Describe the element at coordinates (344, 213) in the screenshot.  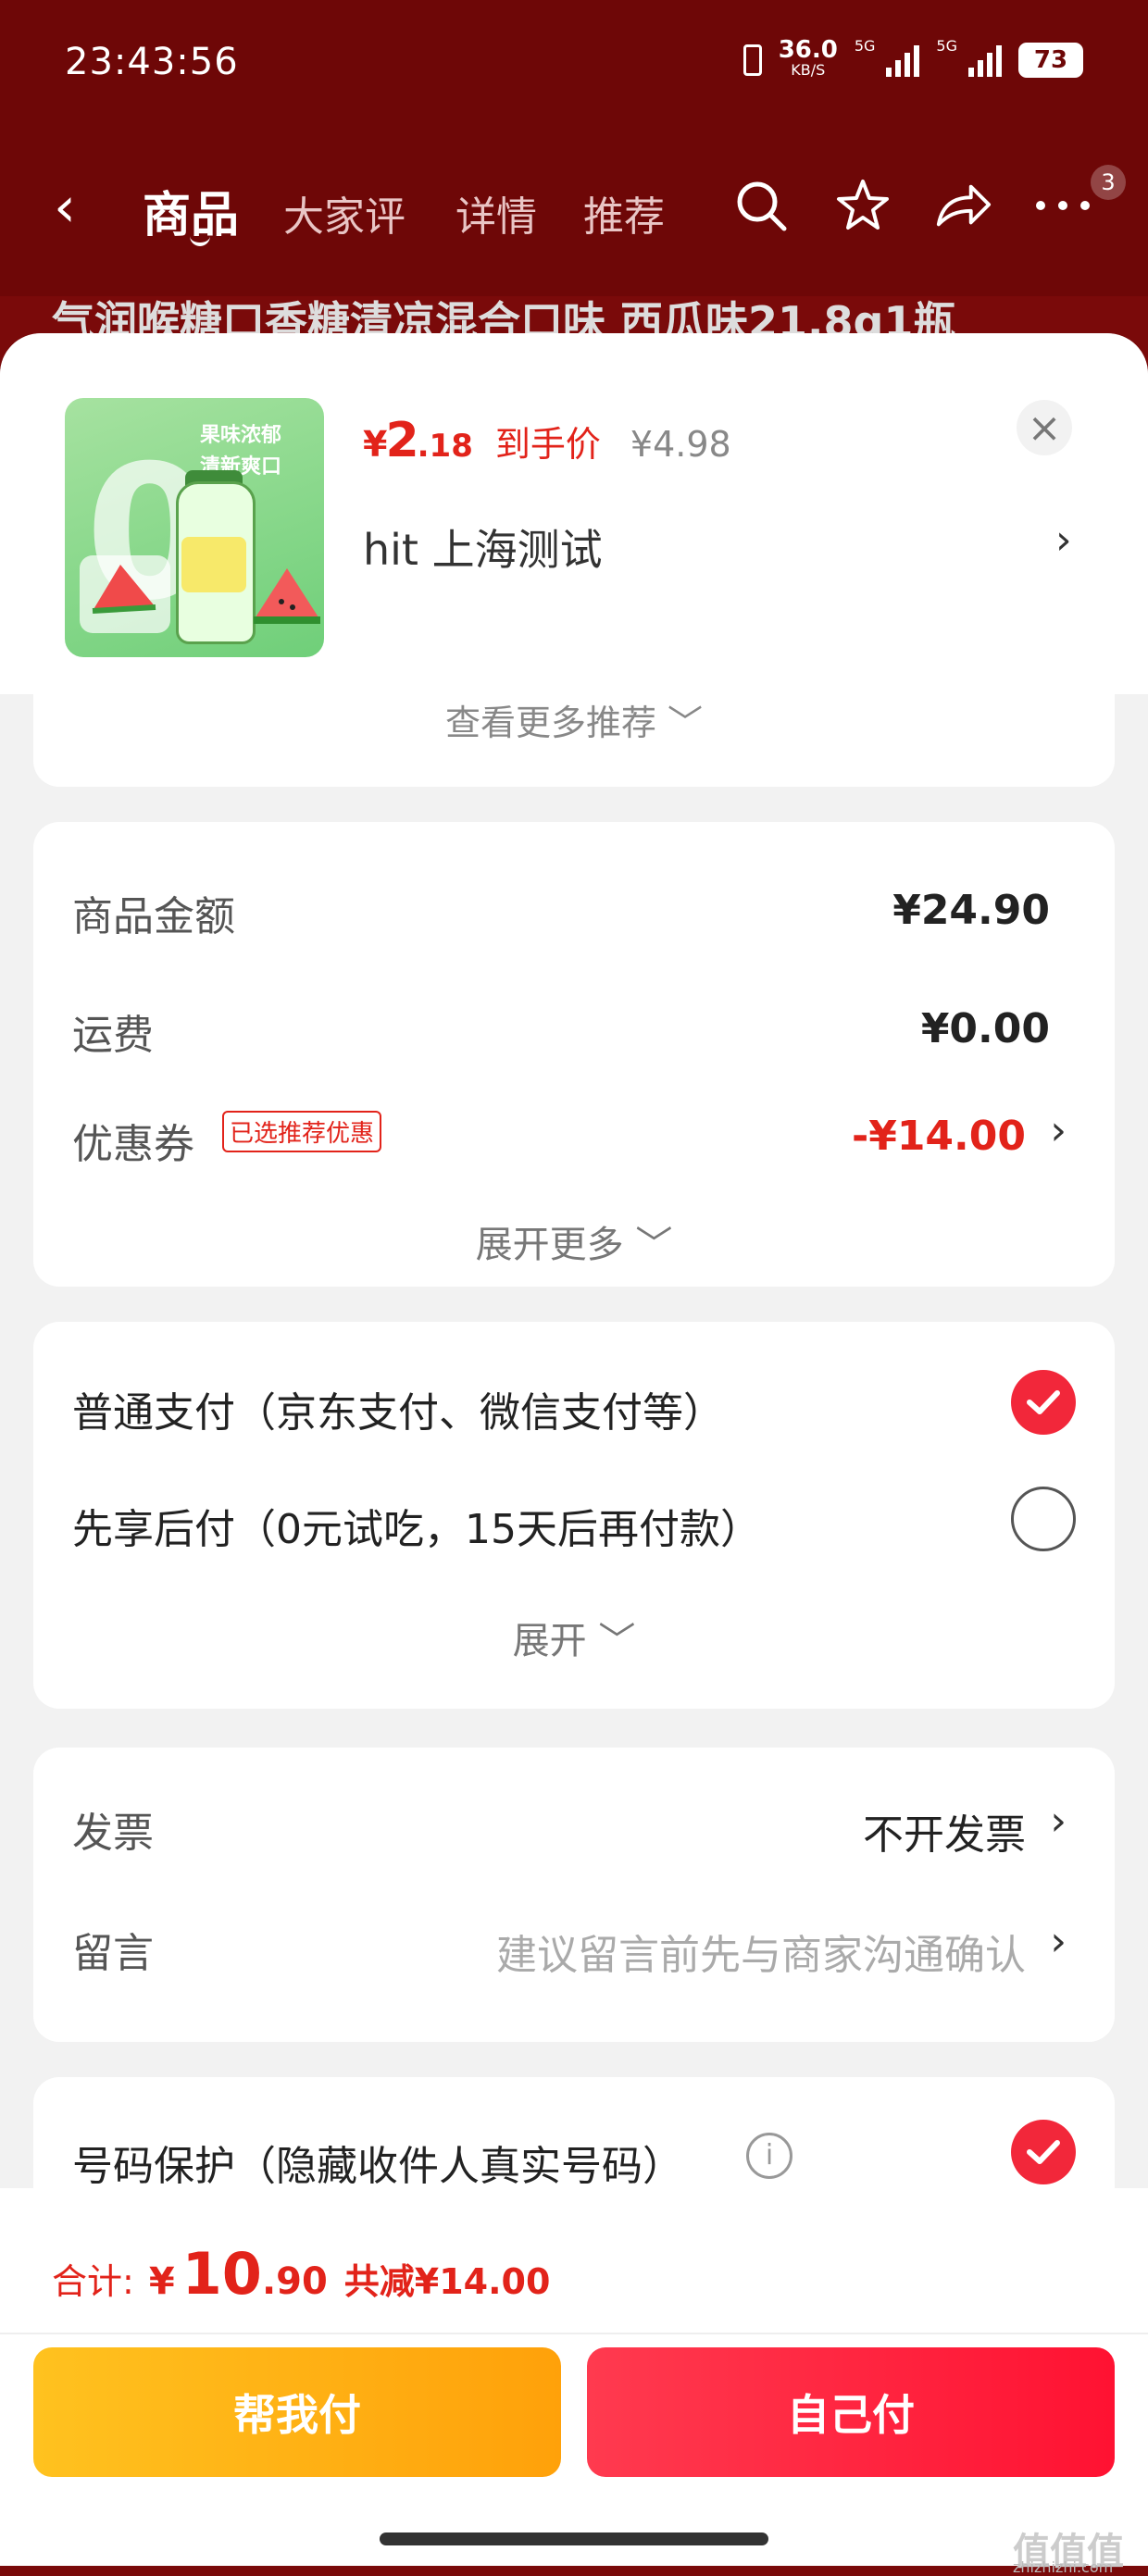
I see `tab-reviews: 大家评` at that location.